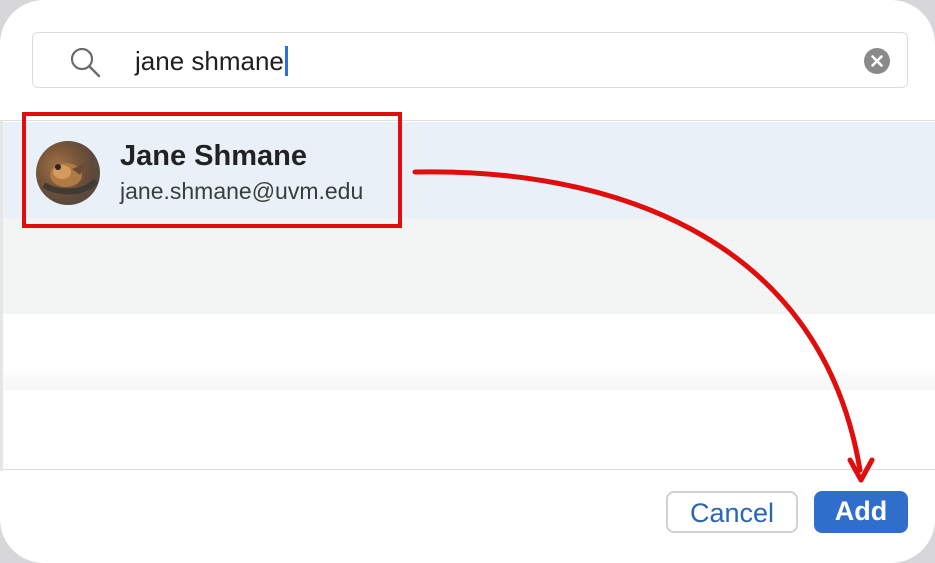  What do you see at coordinates (861, 512) in the screenshot?
I see `add-button: Add` at bounding box center [861, 512].